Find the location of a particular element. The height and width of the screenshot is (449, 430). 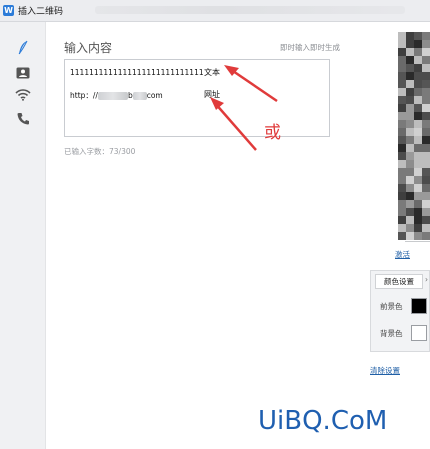

background-swatch is located at coordinates (419, 333).